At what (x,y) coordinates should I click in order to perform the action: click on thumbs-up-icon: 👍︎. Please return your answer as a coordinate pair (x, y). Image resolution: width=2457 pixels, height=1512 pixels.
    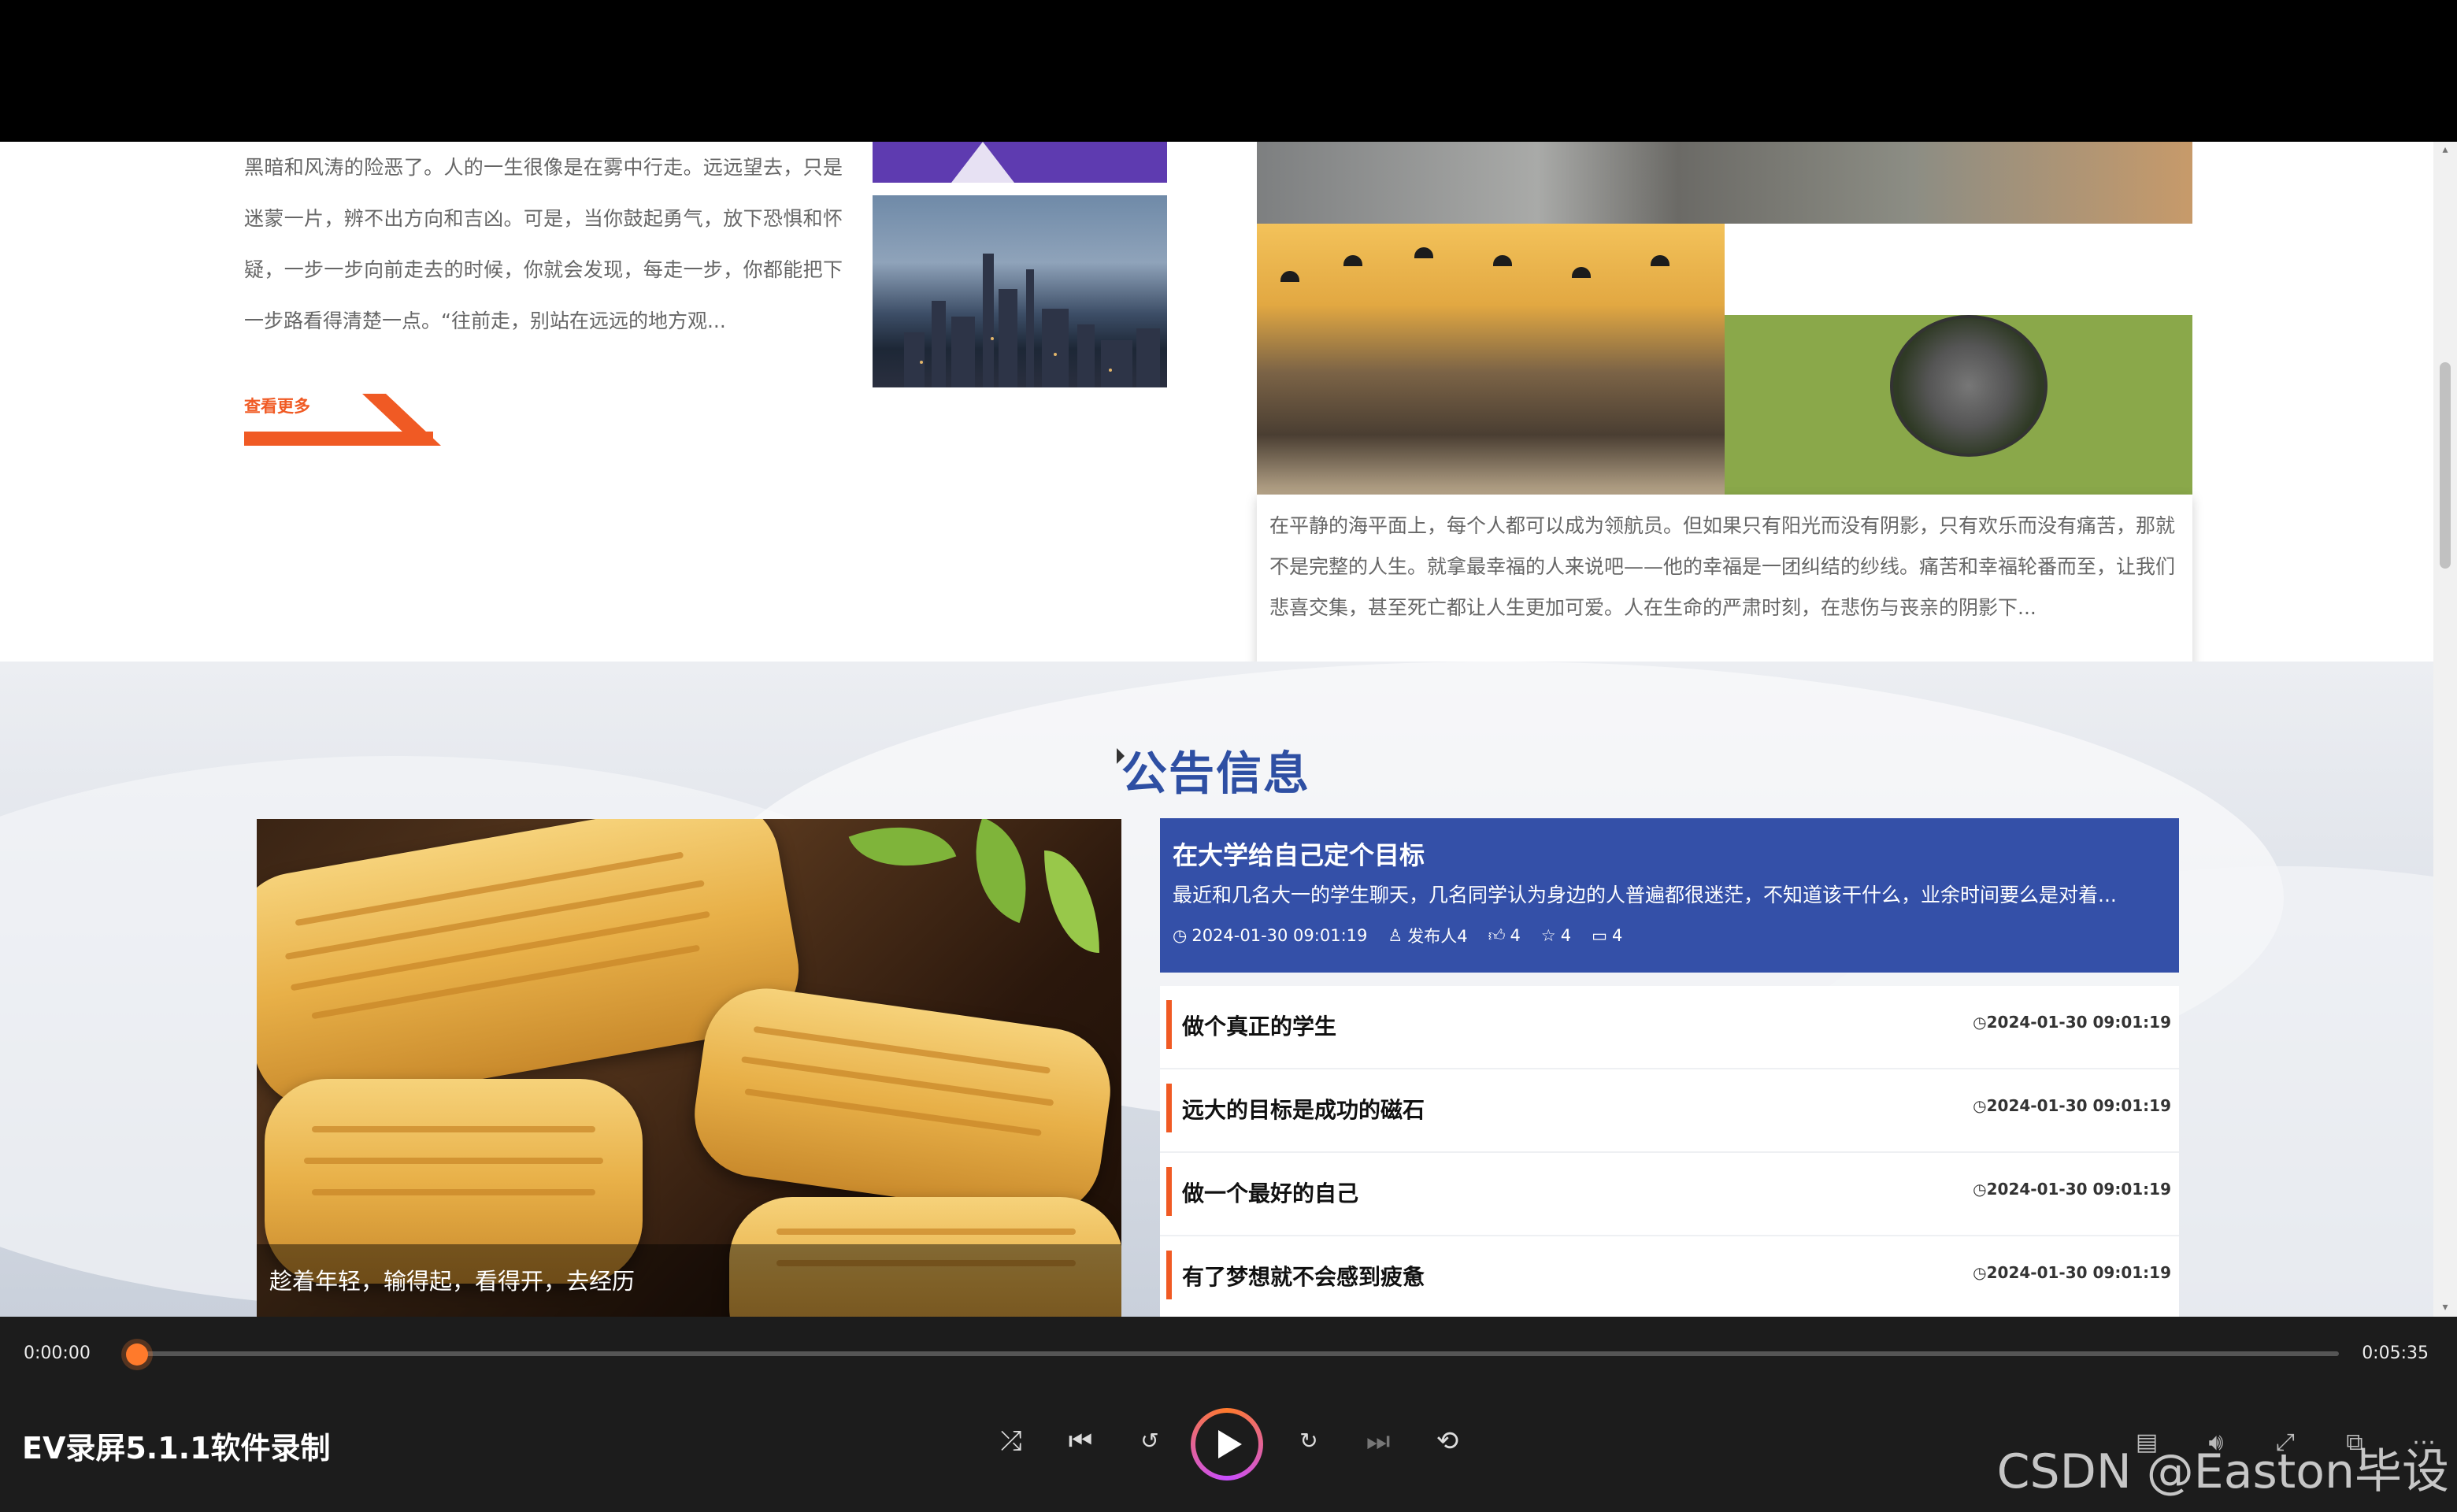
    Looking at the image, I should click on (1497, 935).